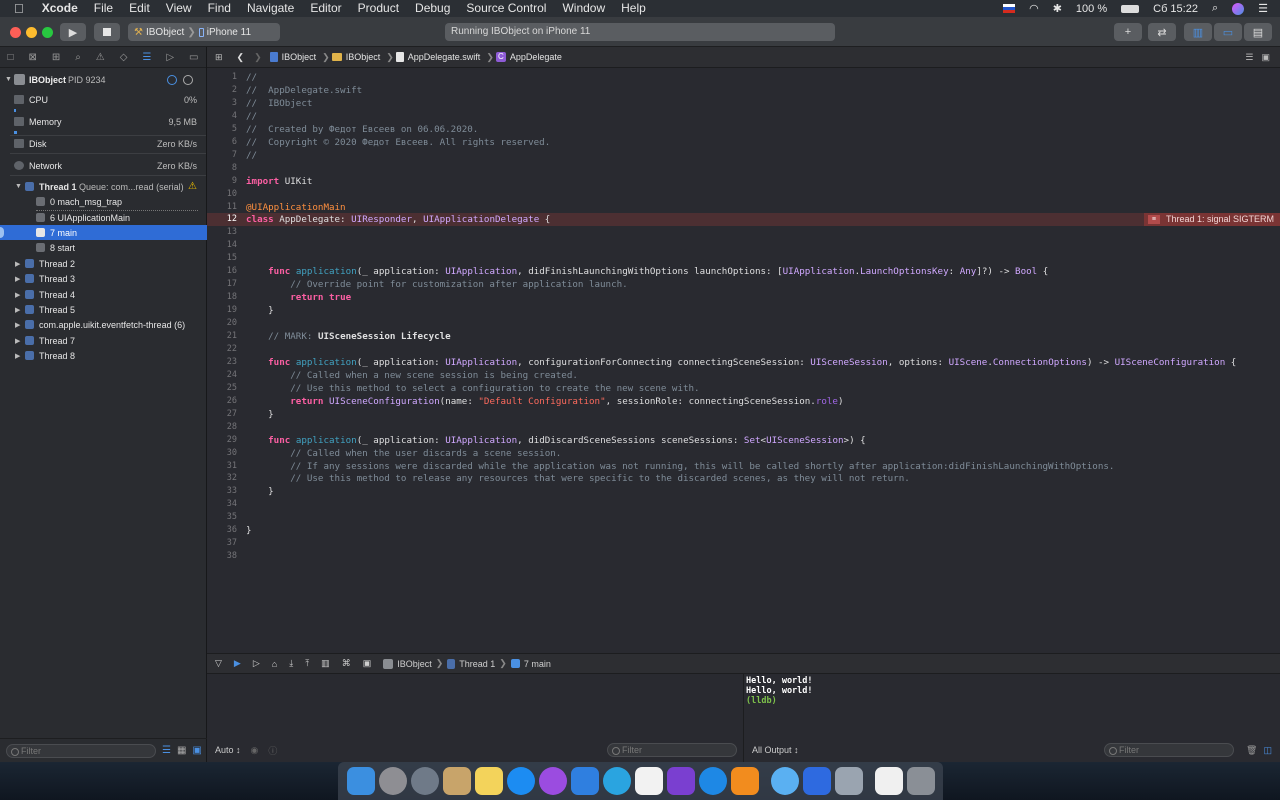 The height and width of the screenshot is (800, 1280). Describe the element at coordinates (222, 440) in the screenshot. I see `line-number: 29` at that location.